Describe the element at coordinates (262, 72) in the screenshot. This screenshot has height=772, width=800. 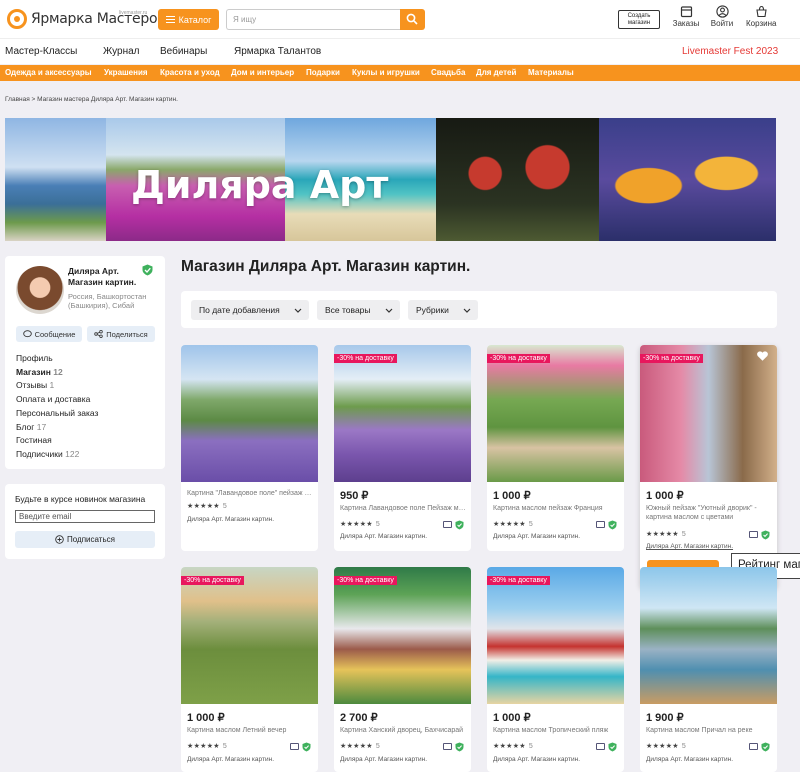
I see `category-home: Дом и интерьер` at that location.